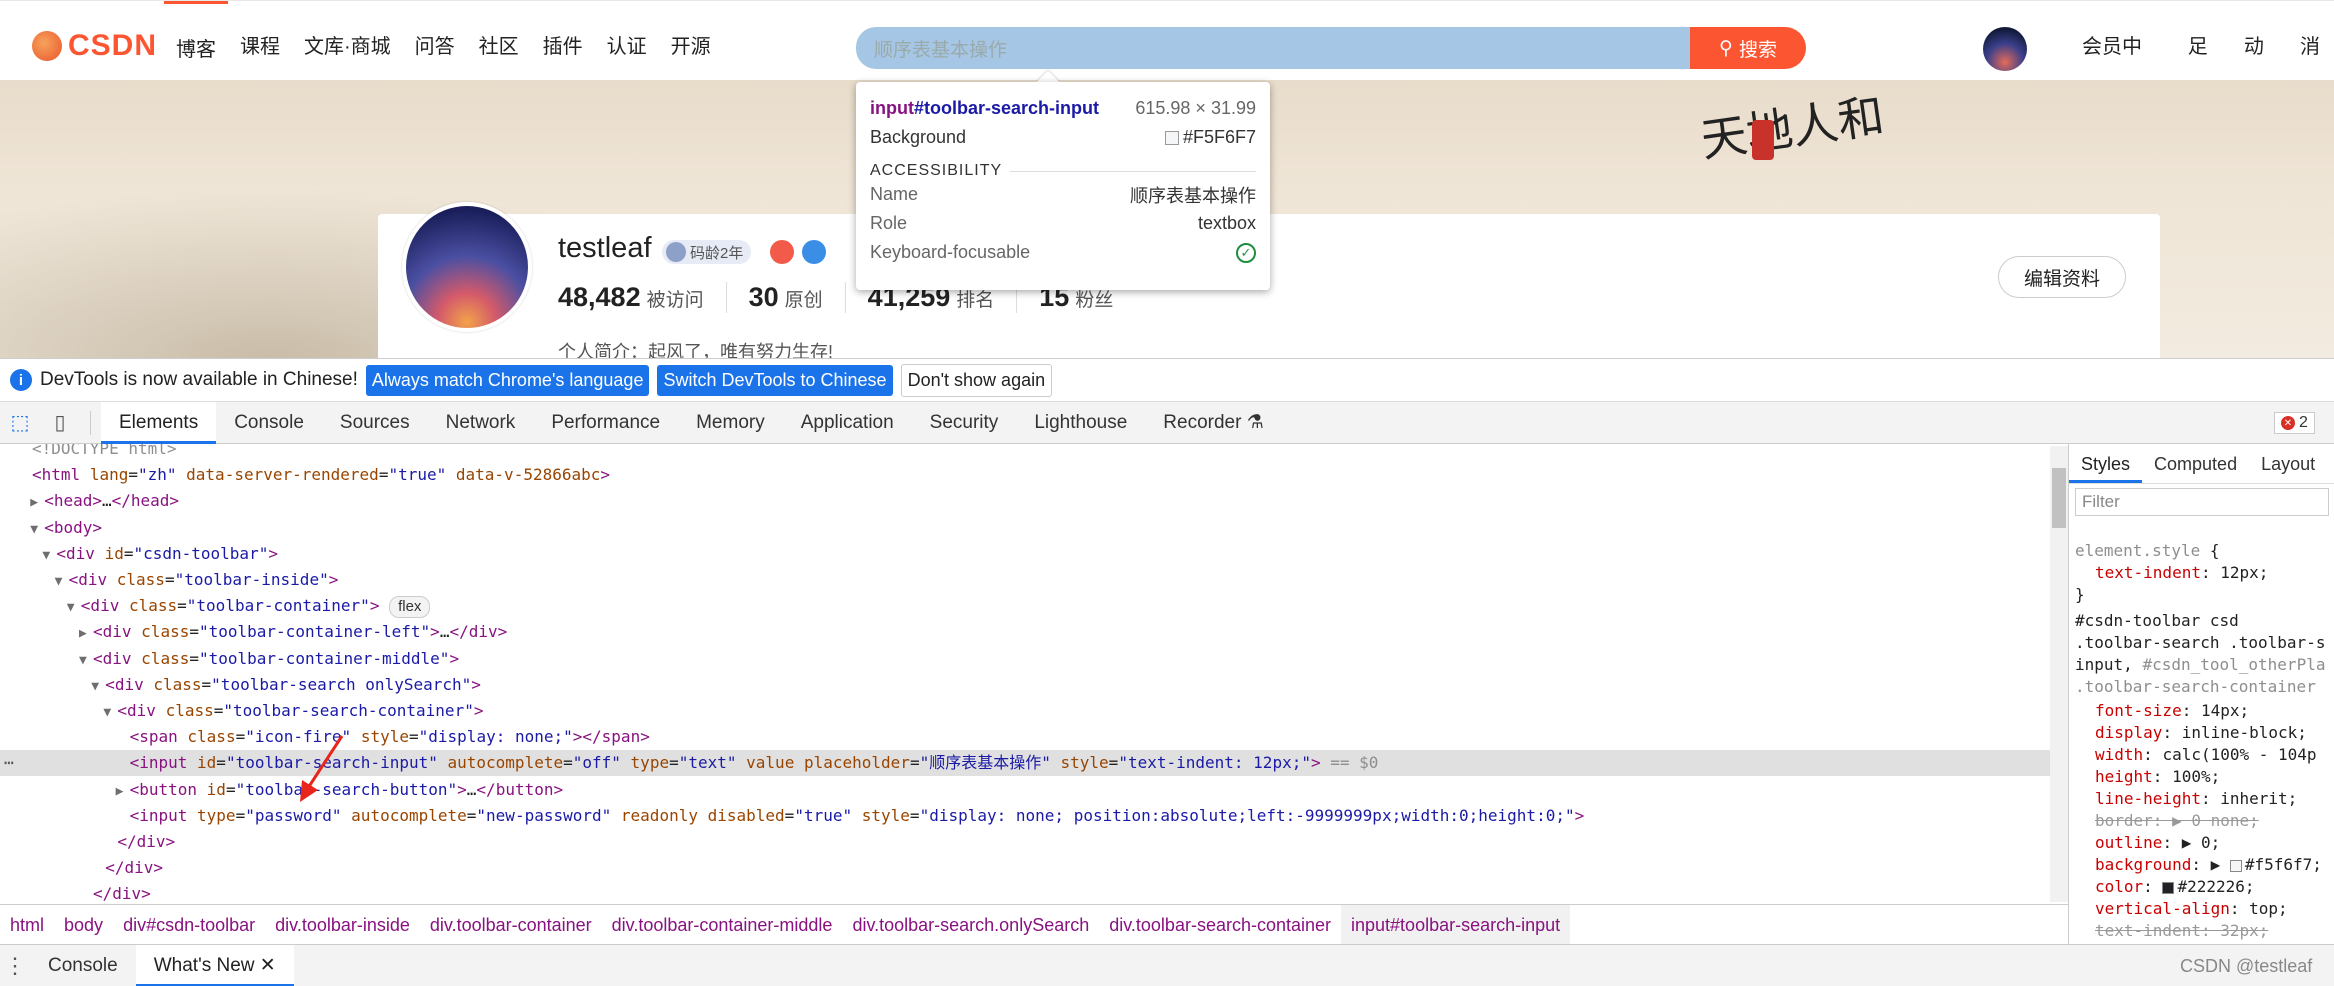  Describe the element at coordinates (260, 41) in the screenshot. I see `nav-item-1: 课程` at that location.